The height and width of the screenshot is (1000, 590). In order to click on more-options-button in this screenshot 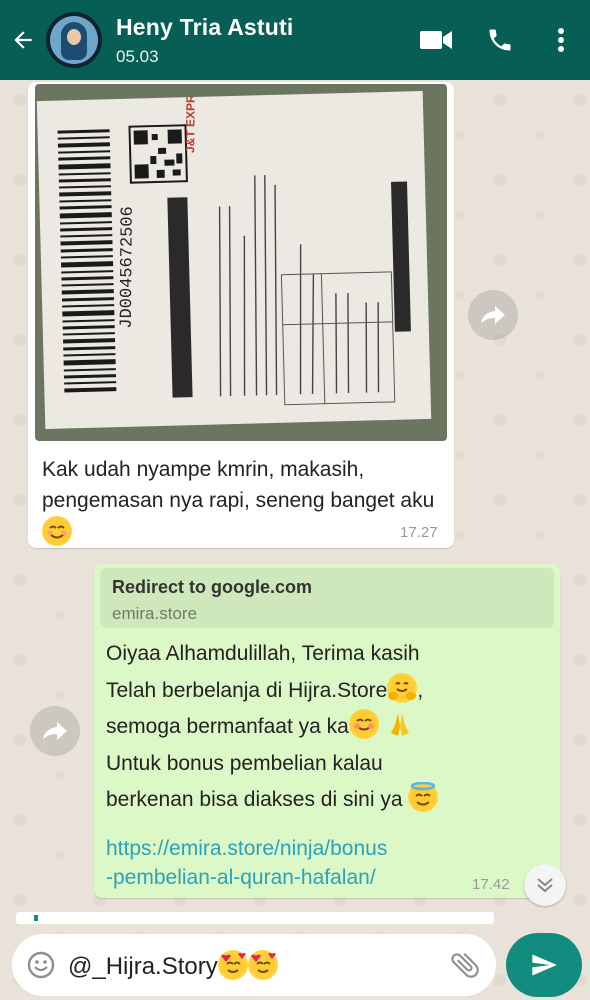, I will do `click(561, 40)`.